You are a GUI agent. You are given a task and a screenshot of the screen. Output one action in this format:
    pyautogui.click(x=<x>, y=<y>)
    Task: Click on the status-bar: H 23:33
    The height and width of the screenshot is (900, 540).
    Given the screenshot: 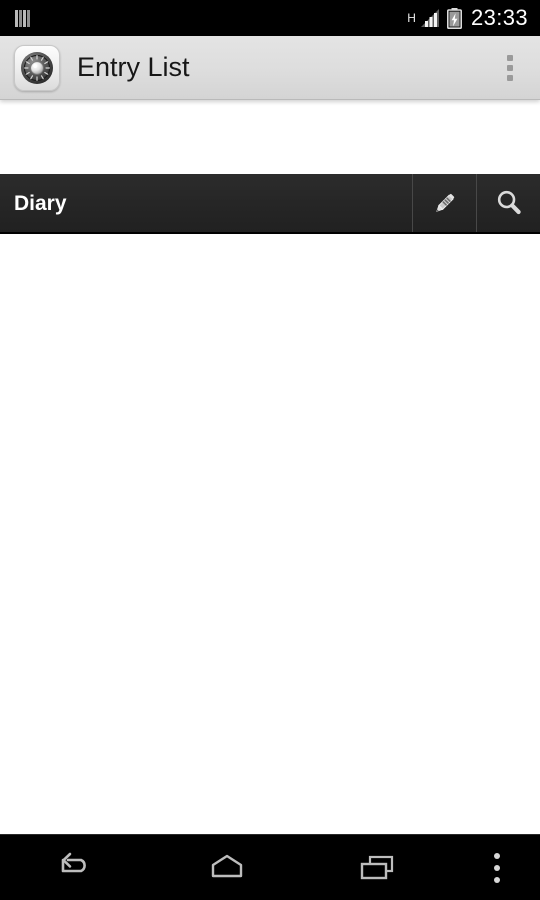 What is the action you would take?
    pyautogui.click(x=270, y=18)
    